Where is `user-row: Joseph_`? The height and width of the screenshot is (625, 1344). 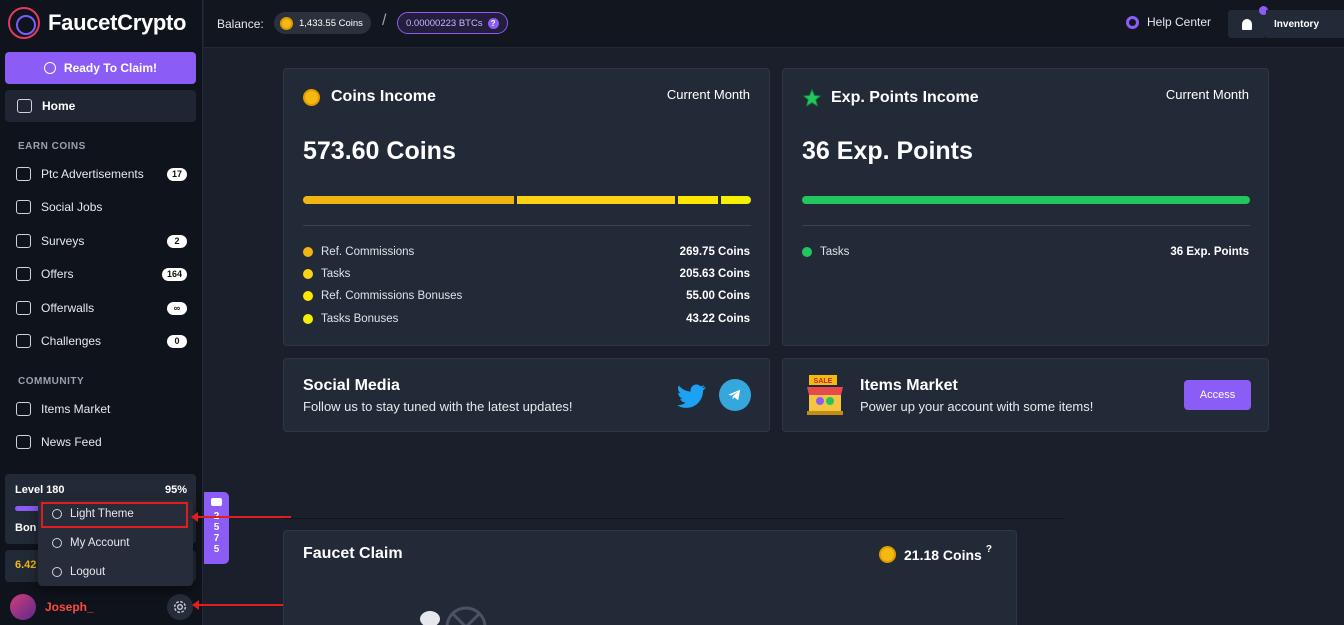 user-row: Joseph_ is located at coordinates (101, 607).